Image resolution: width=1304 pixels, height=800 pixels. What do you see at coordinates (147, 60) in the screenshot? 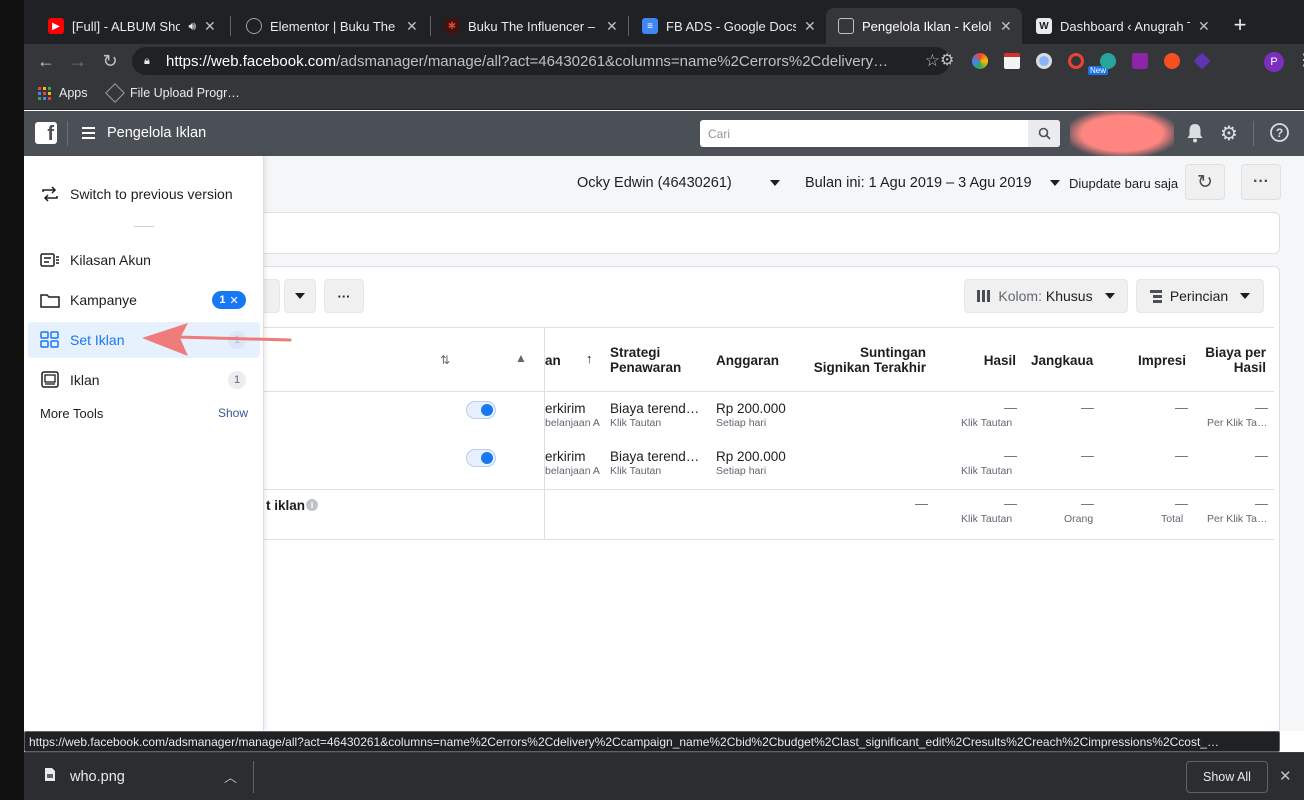
I see `lock-icon: 🔒︎` at bounding box center [147, 60].